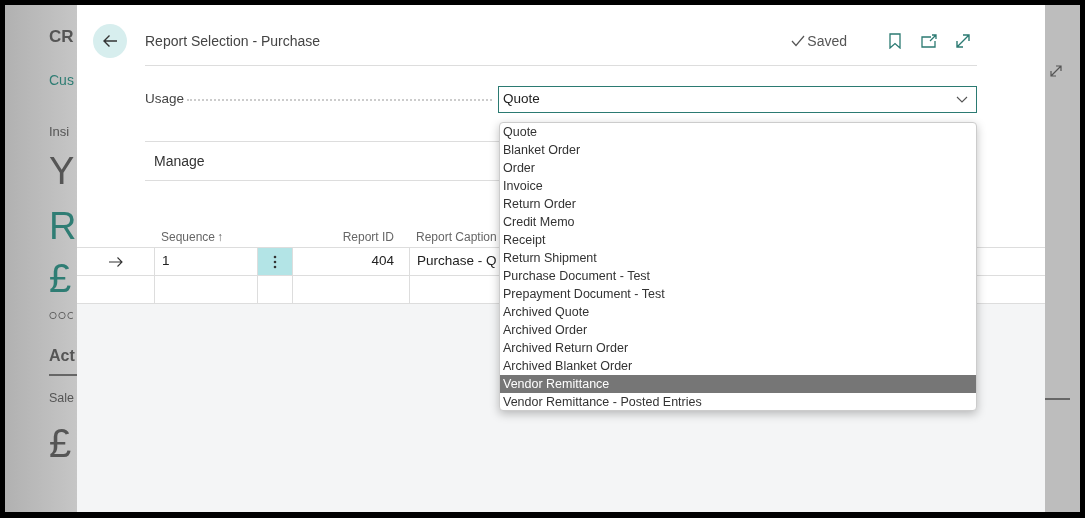  I want to click on chevron-down-icon, so click(962, 99).